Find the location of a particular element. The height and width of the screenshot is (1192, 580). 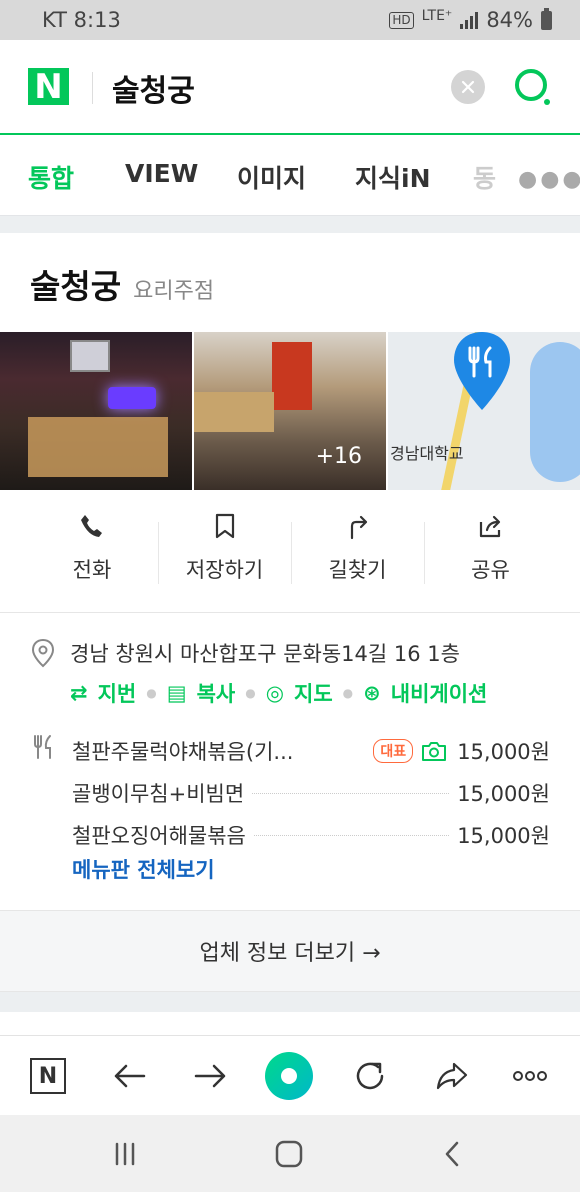

bookmark-icon is located at coordinates (224, 526).